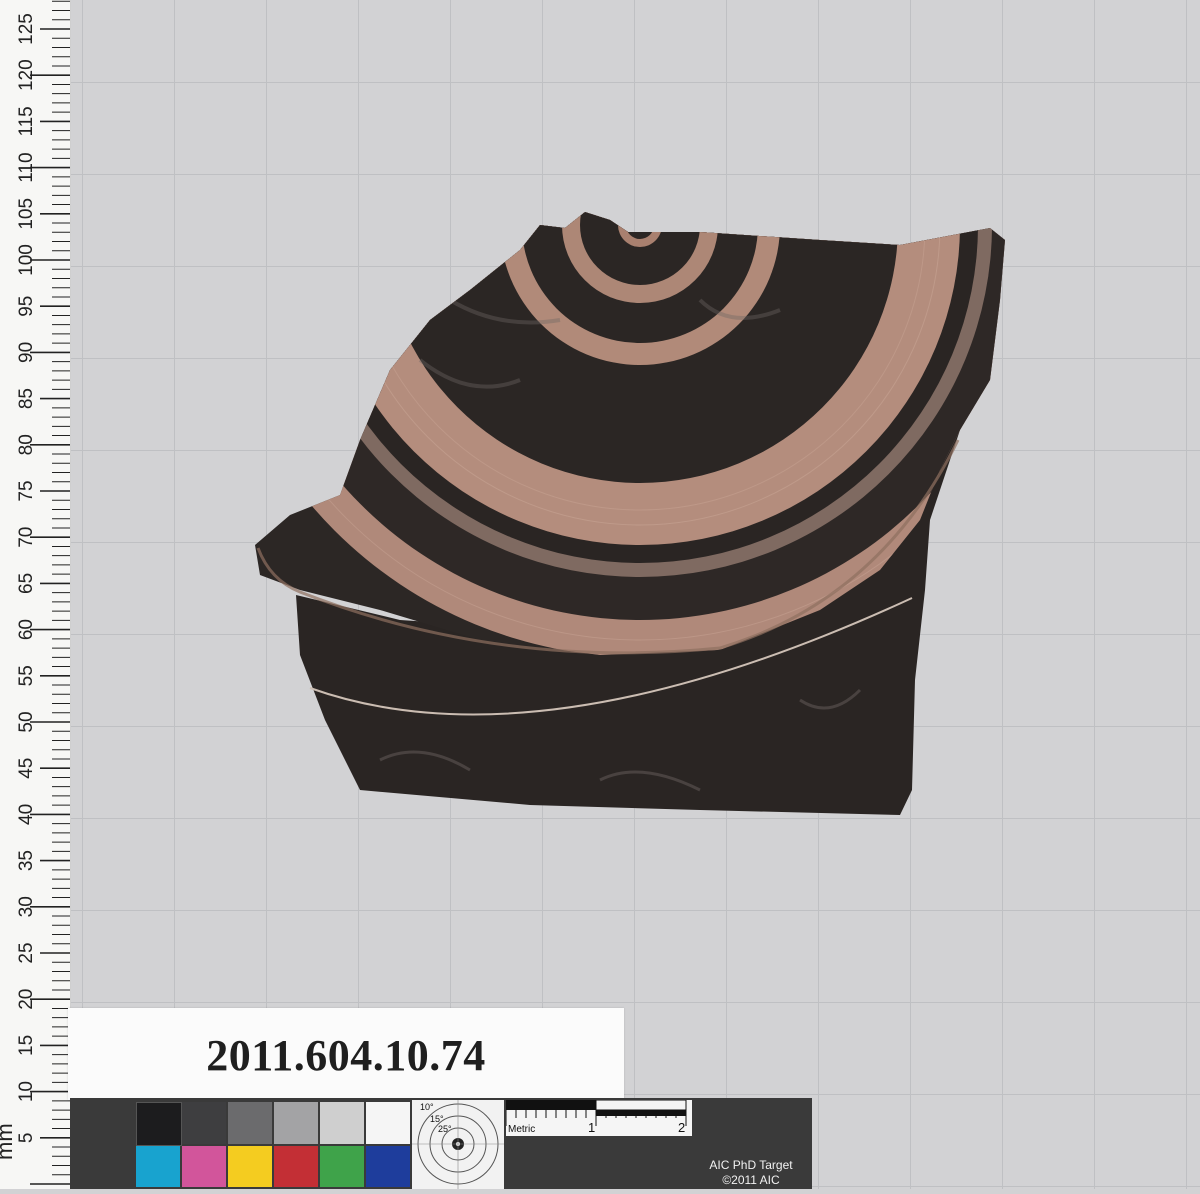 Image resolution: width=1200 pixels, height=1194 pixels. Describe the element at coordinates (522, 1129) in the screenshot. I see `metric-label: Metric` at that location.